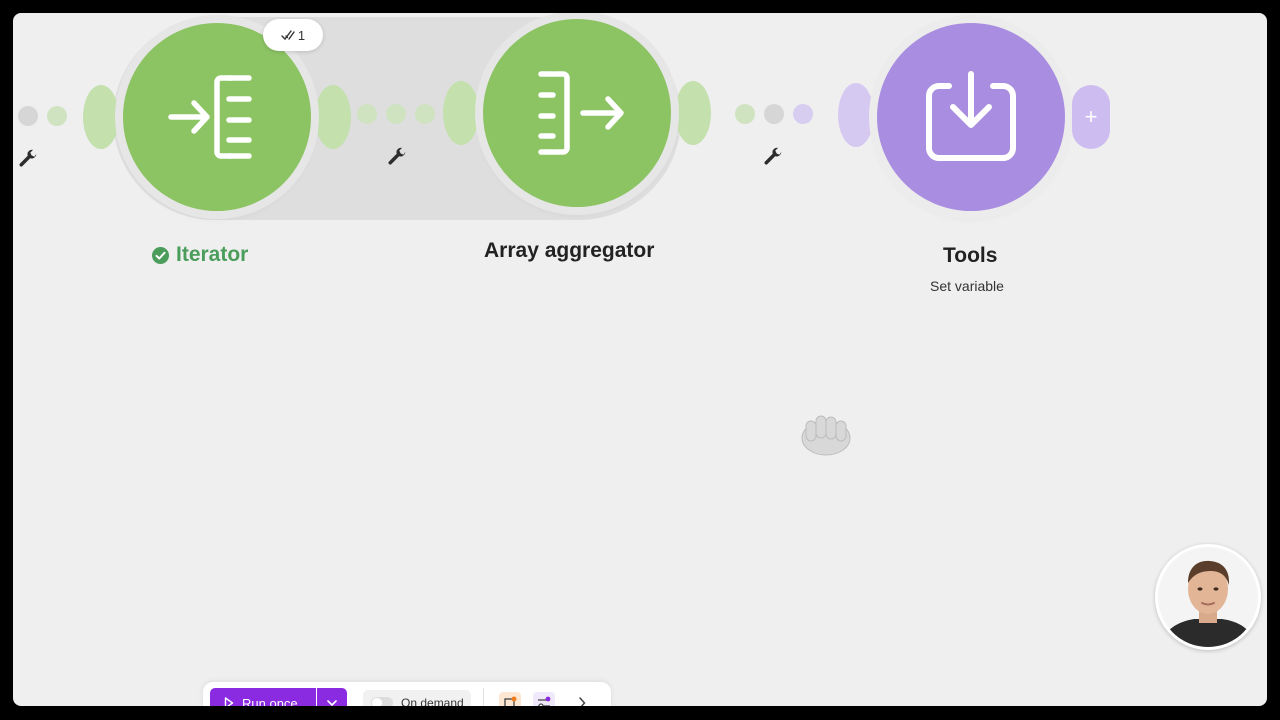 This screenshot has height=720, width=1280. Describe the element at coordinates (160, 255) in the screenshot. I see `success-check-icon` at that location.